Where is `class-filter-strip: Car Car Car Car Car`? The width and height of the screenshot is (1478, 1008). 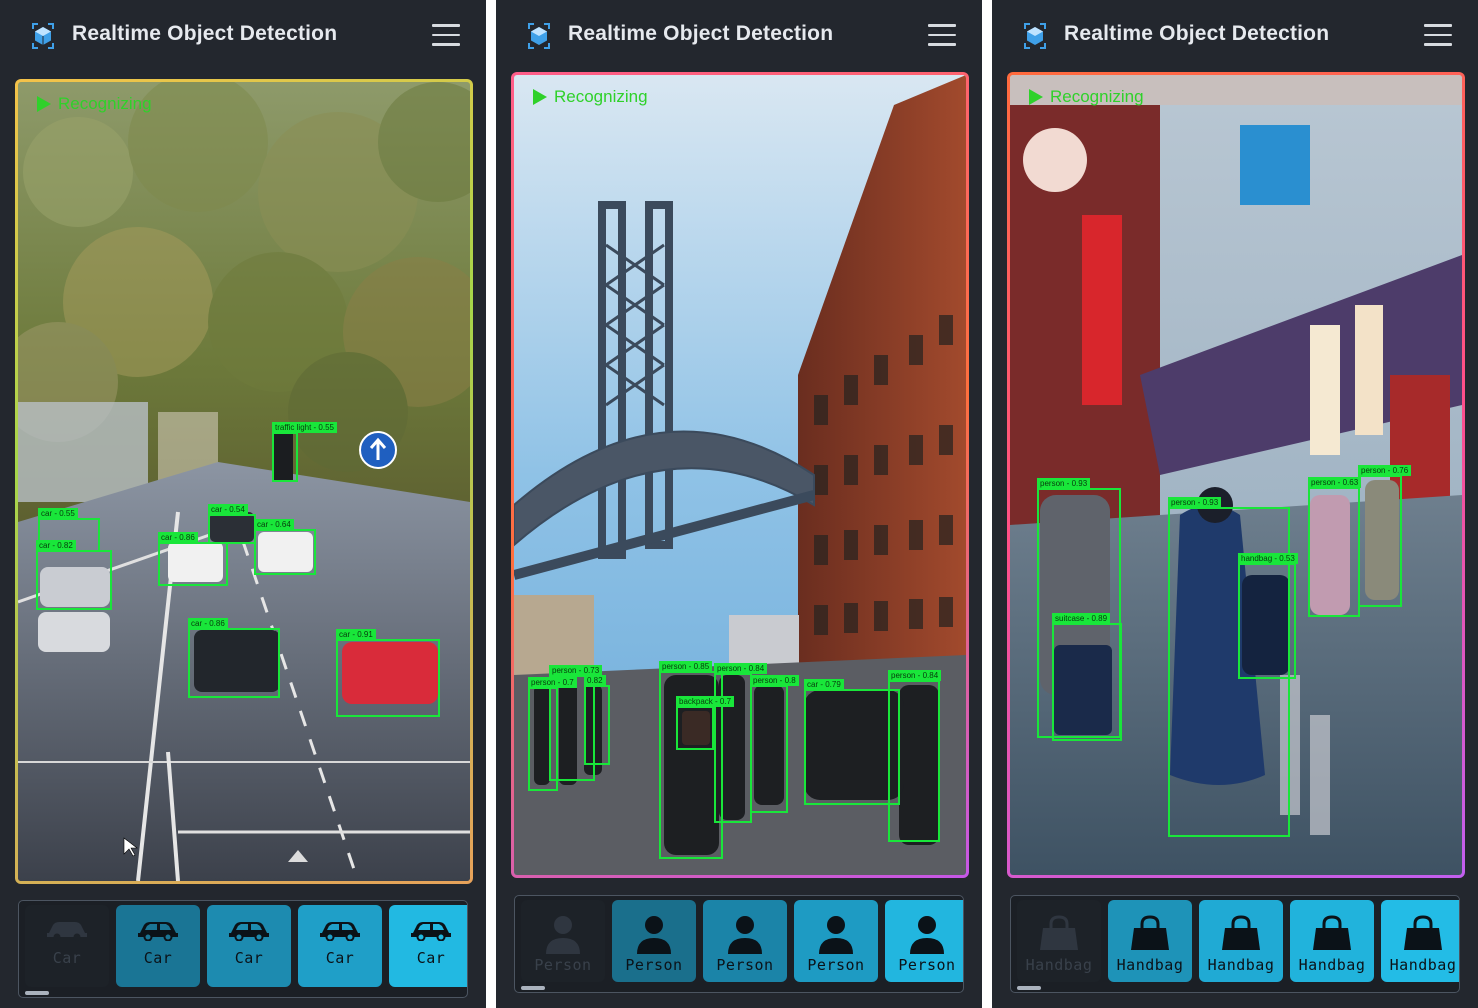 class-filter-strip: Car Car Car Car Car is located at coordinates (243, 949).